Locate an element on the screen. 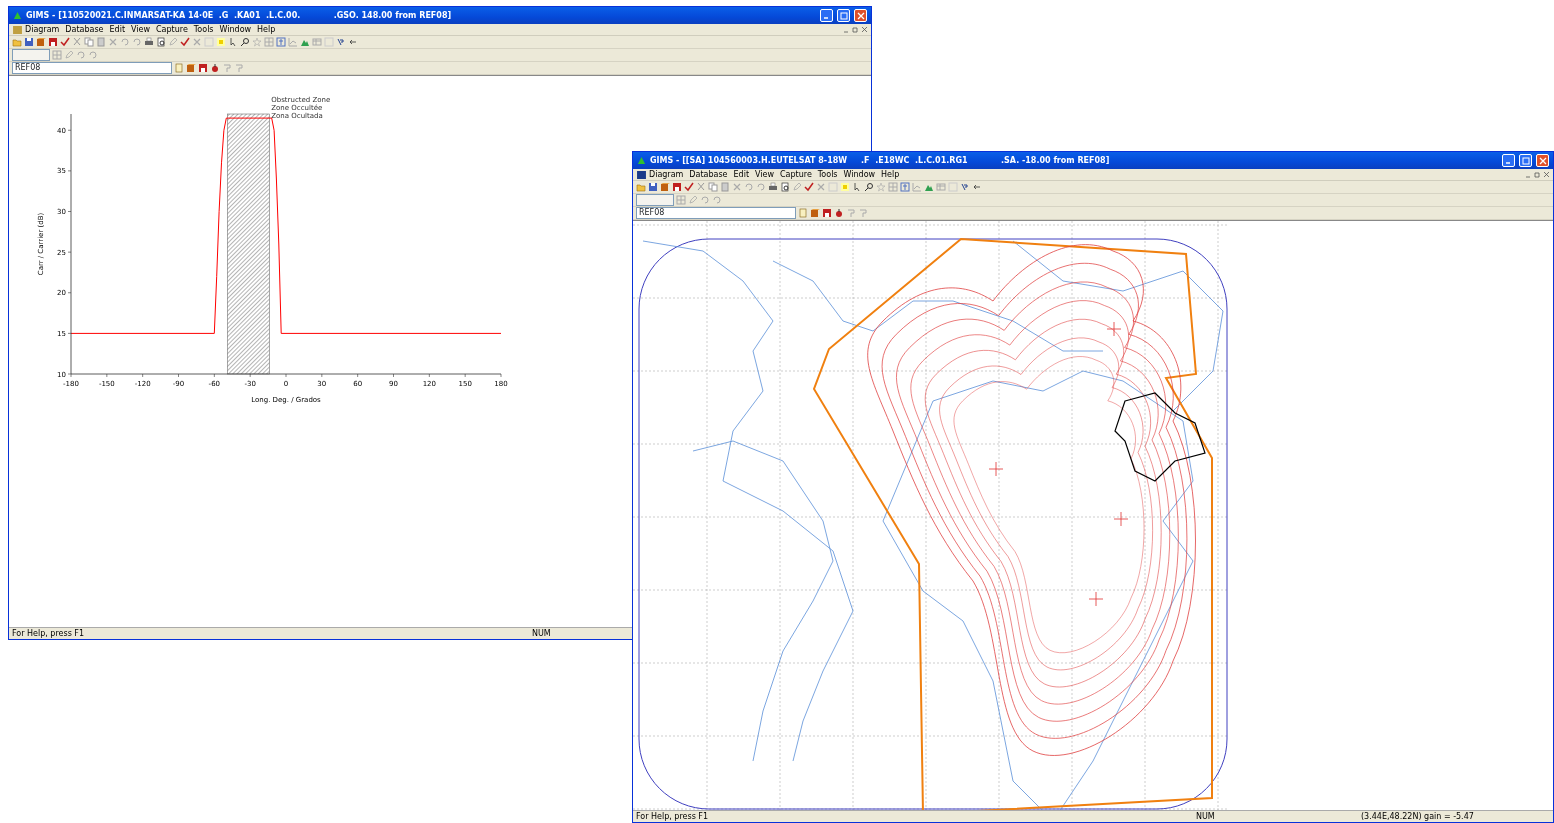 This screenshot has height=823, width=1554. window-title: GIMS - [[SA] 104560003.H.EUTELSAT 8-18W .F .E18WC .L.C.01.RG1 .SA. -18.00 from REF08] is located at coordinates (880, 160).